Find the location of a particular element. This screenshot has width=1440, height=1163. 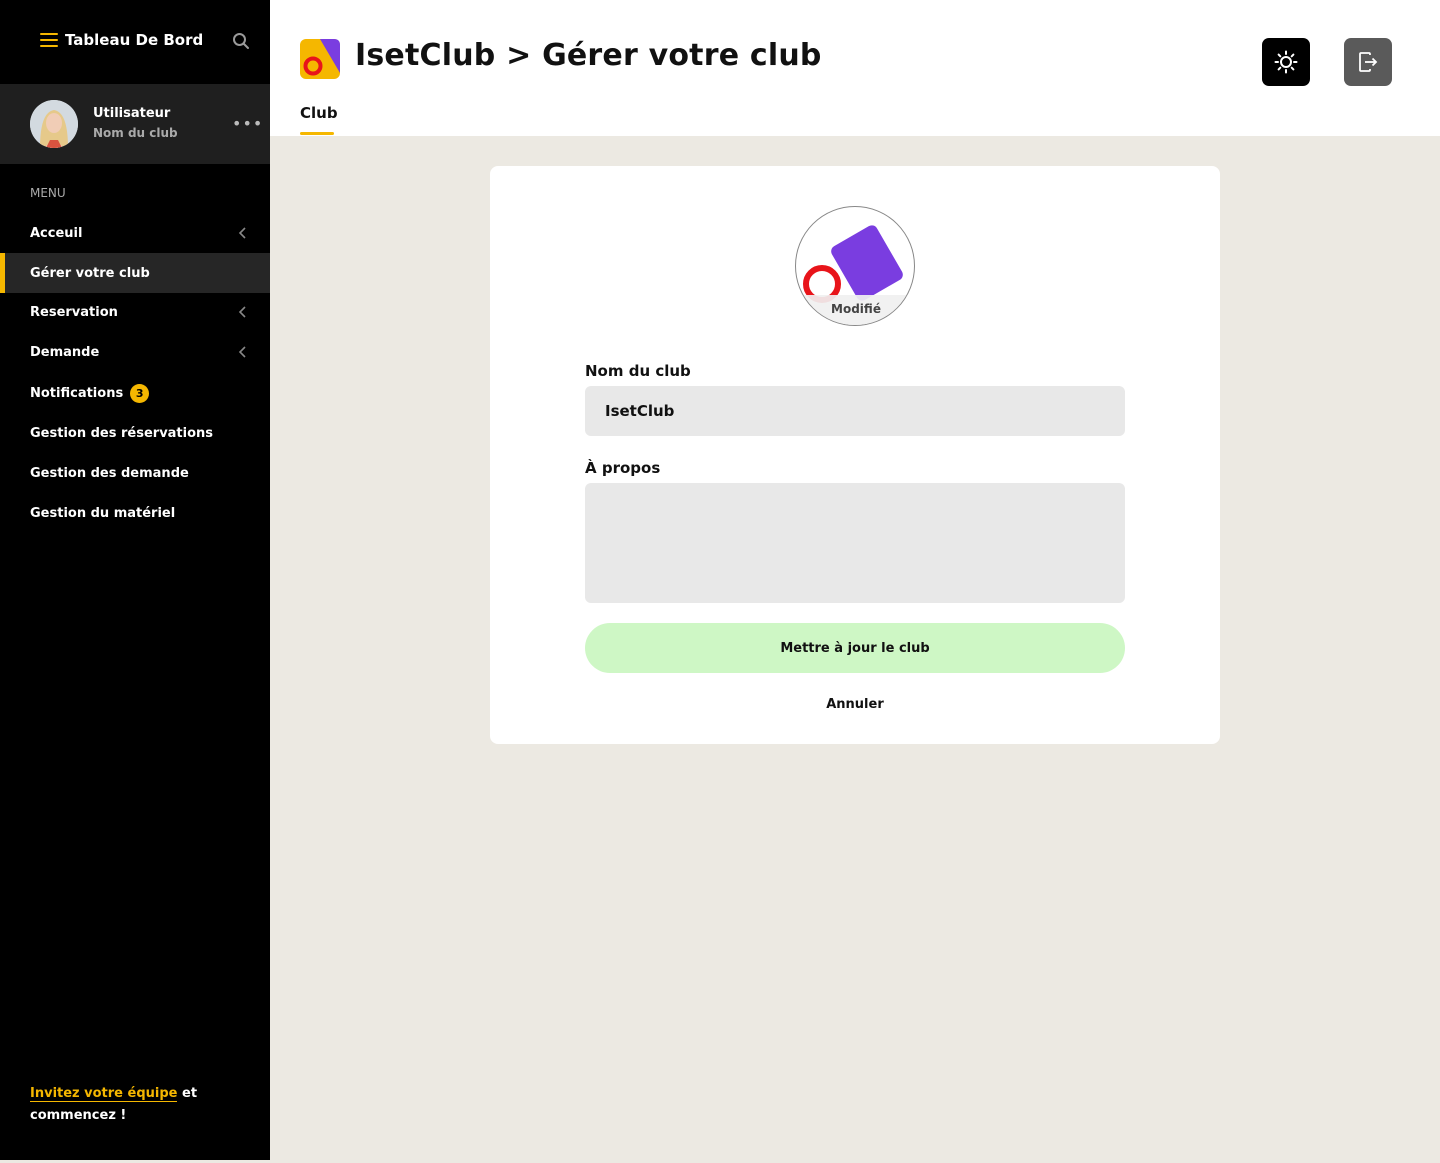

sidebar-item-gestion-materiel: Gestion du matériel is located at coordinates (135, 513).